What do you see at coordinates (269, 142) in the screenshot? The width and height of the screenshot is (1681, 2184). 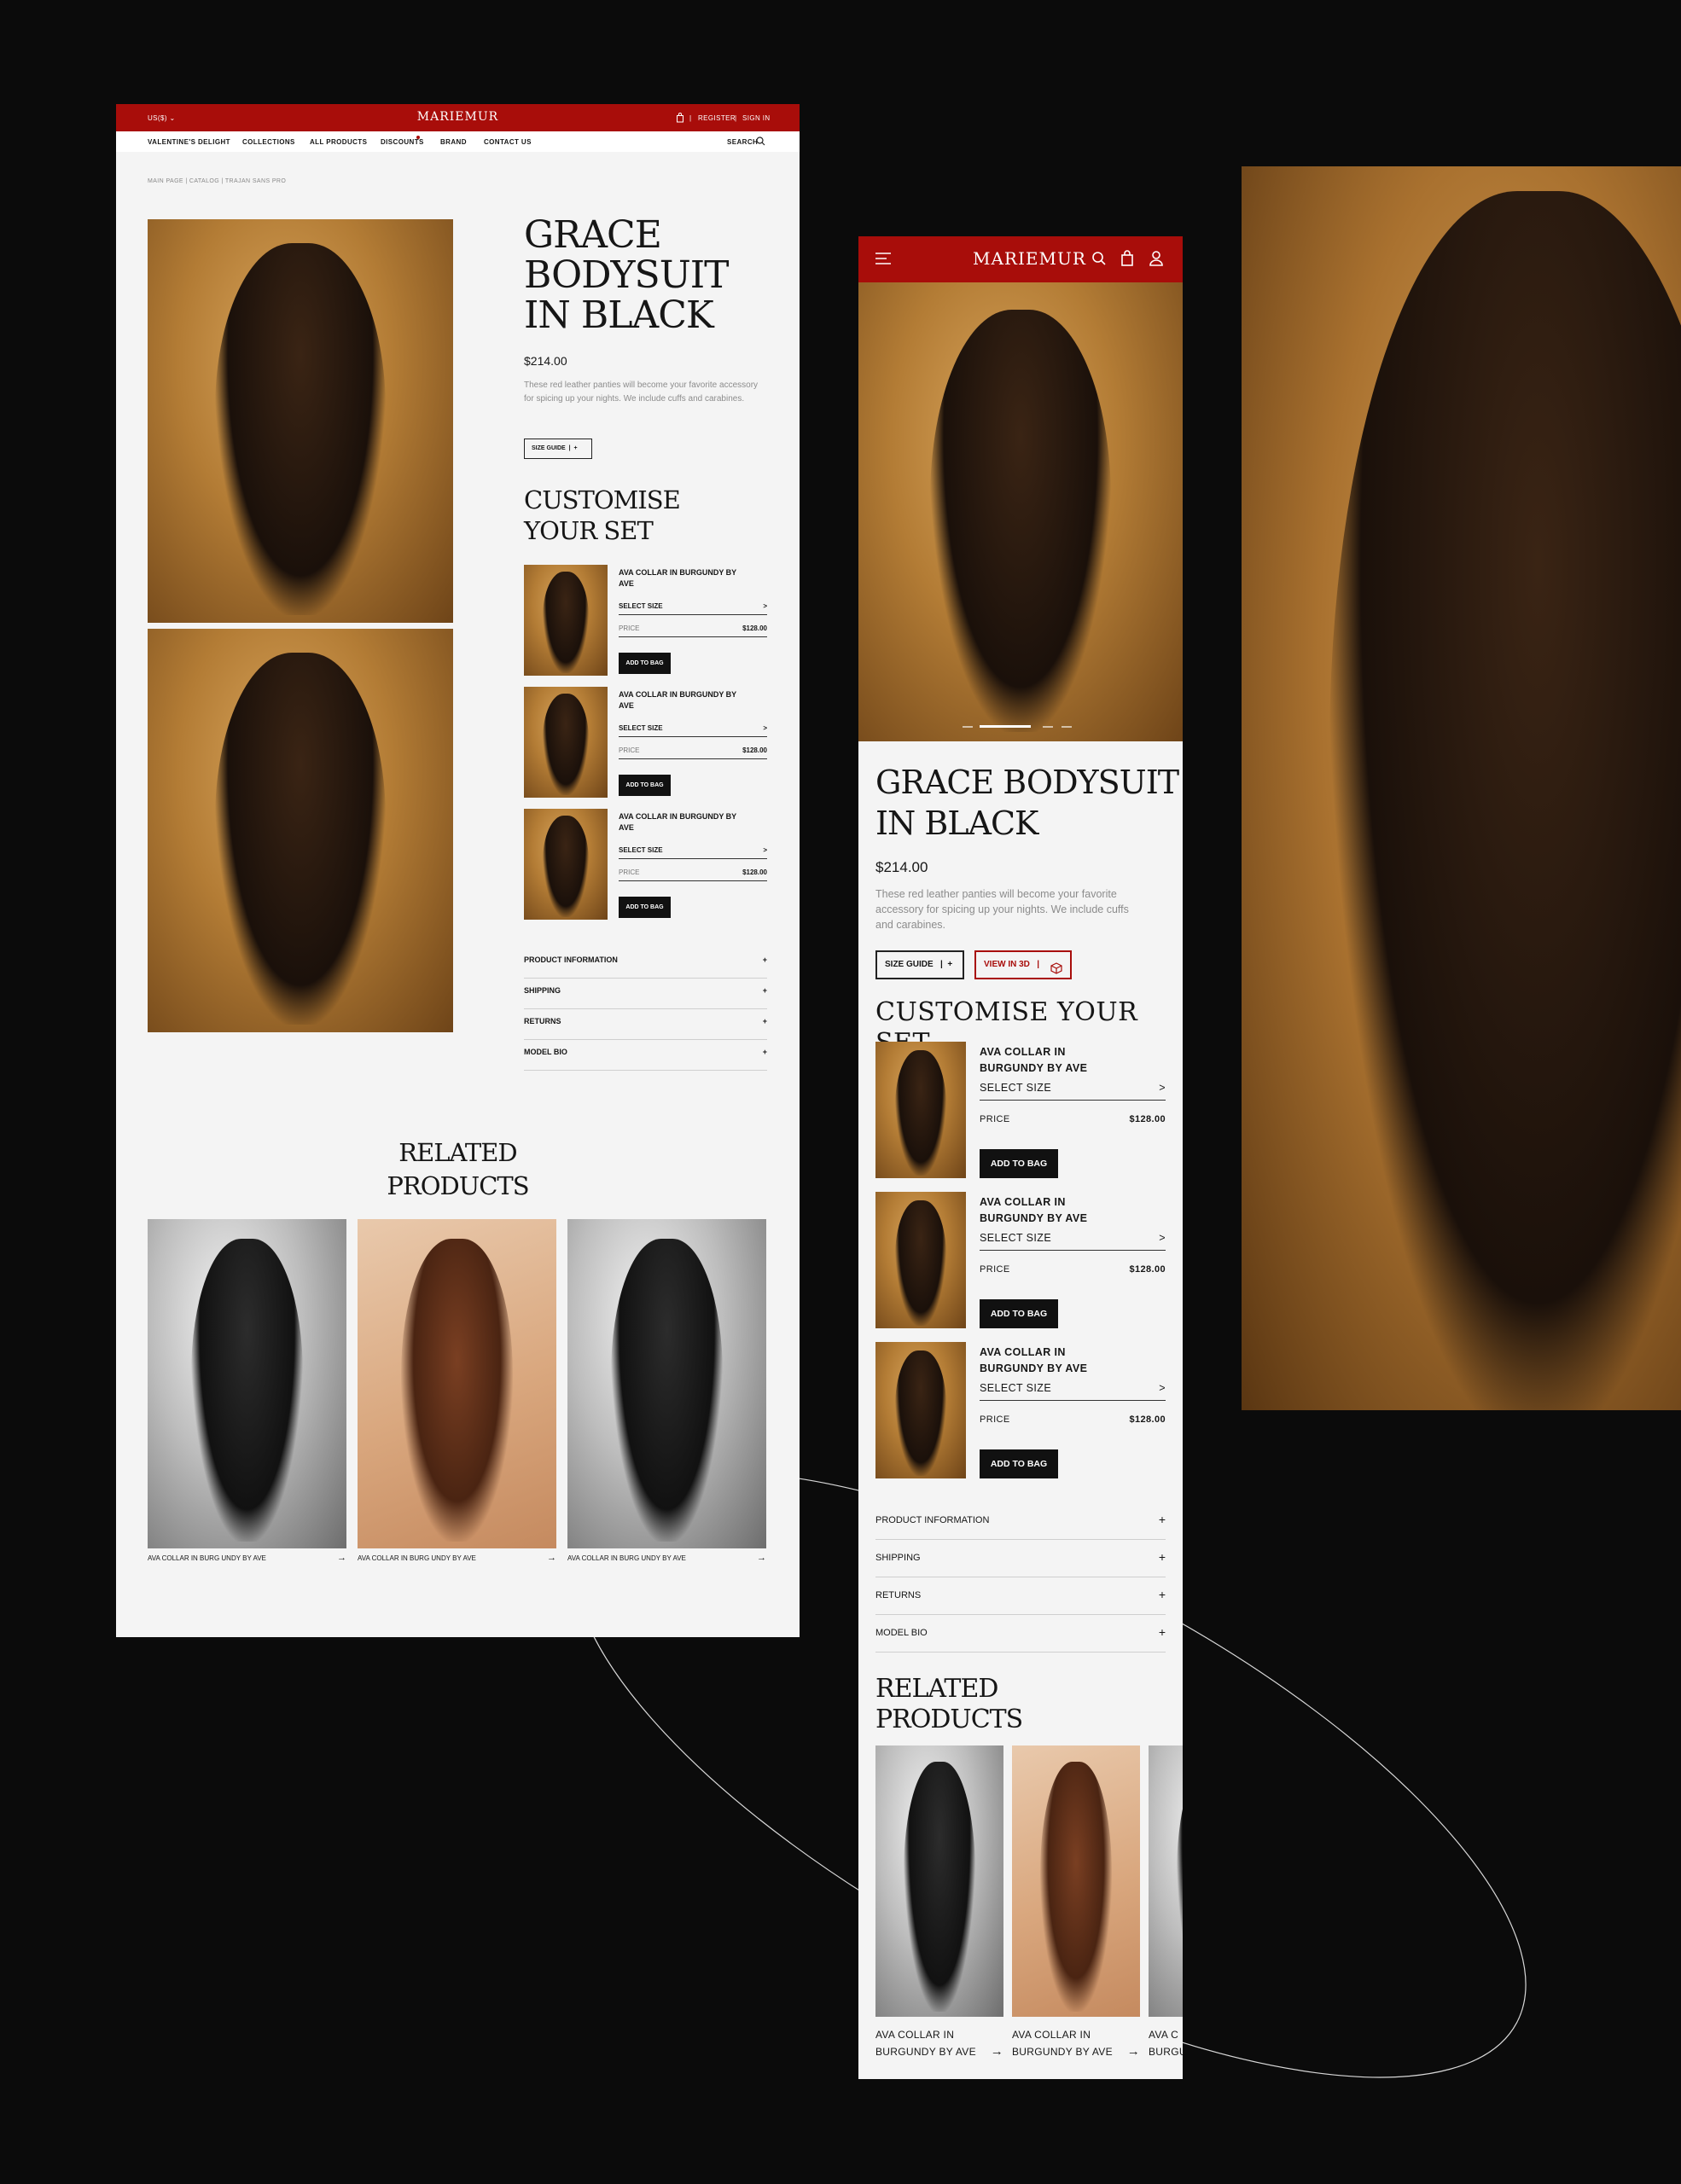 I see `nav-item-collections: COLLECTIONS` at bounding box center [269, 142].